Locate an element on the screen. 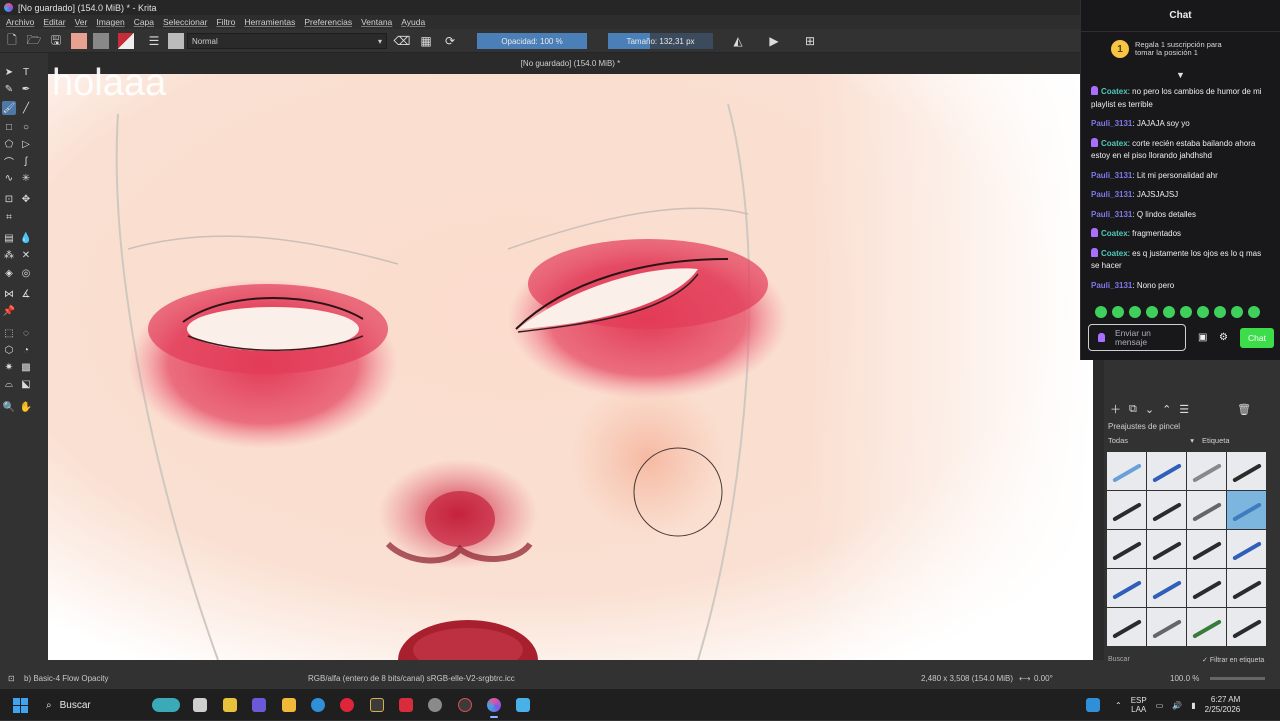 The width and height of the screenshot is (1280, 721). reload-preset-icon: ⟳ is located at coordinates (450, 41).